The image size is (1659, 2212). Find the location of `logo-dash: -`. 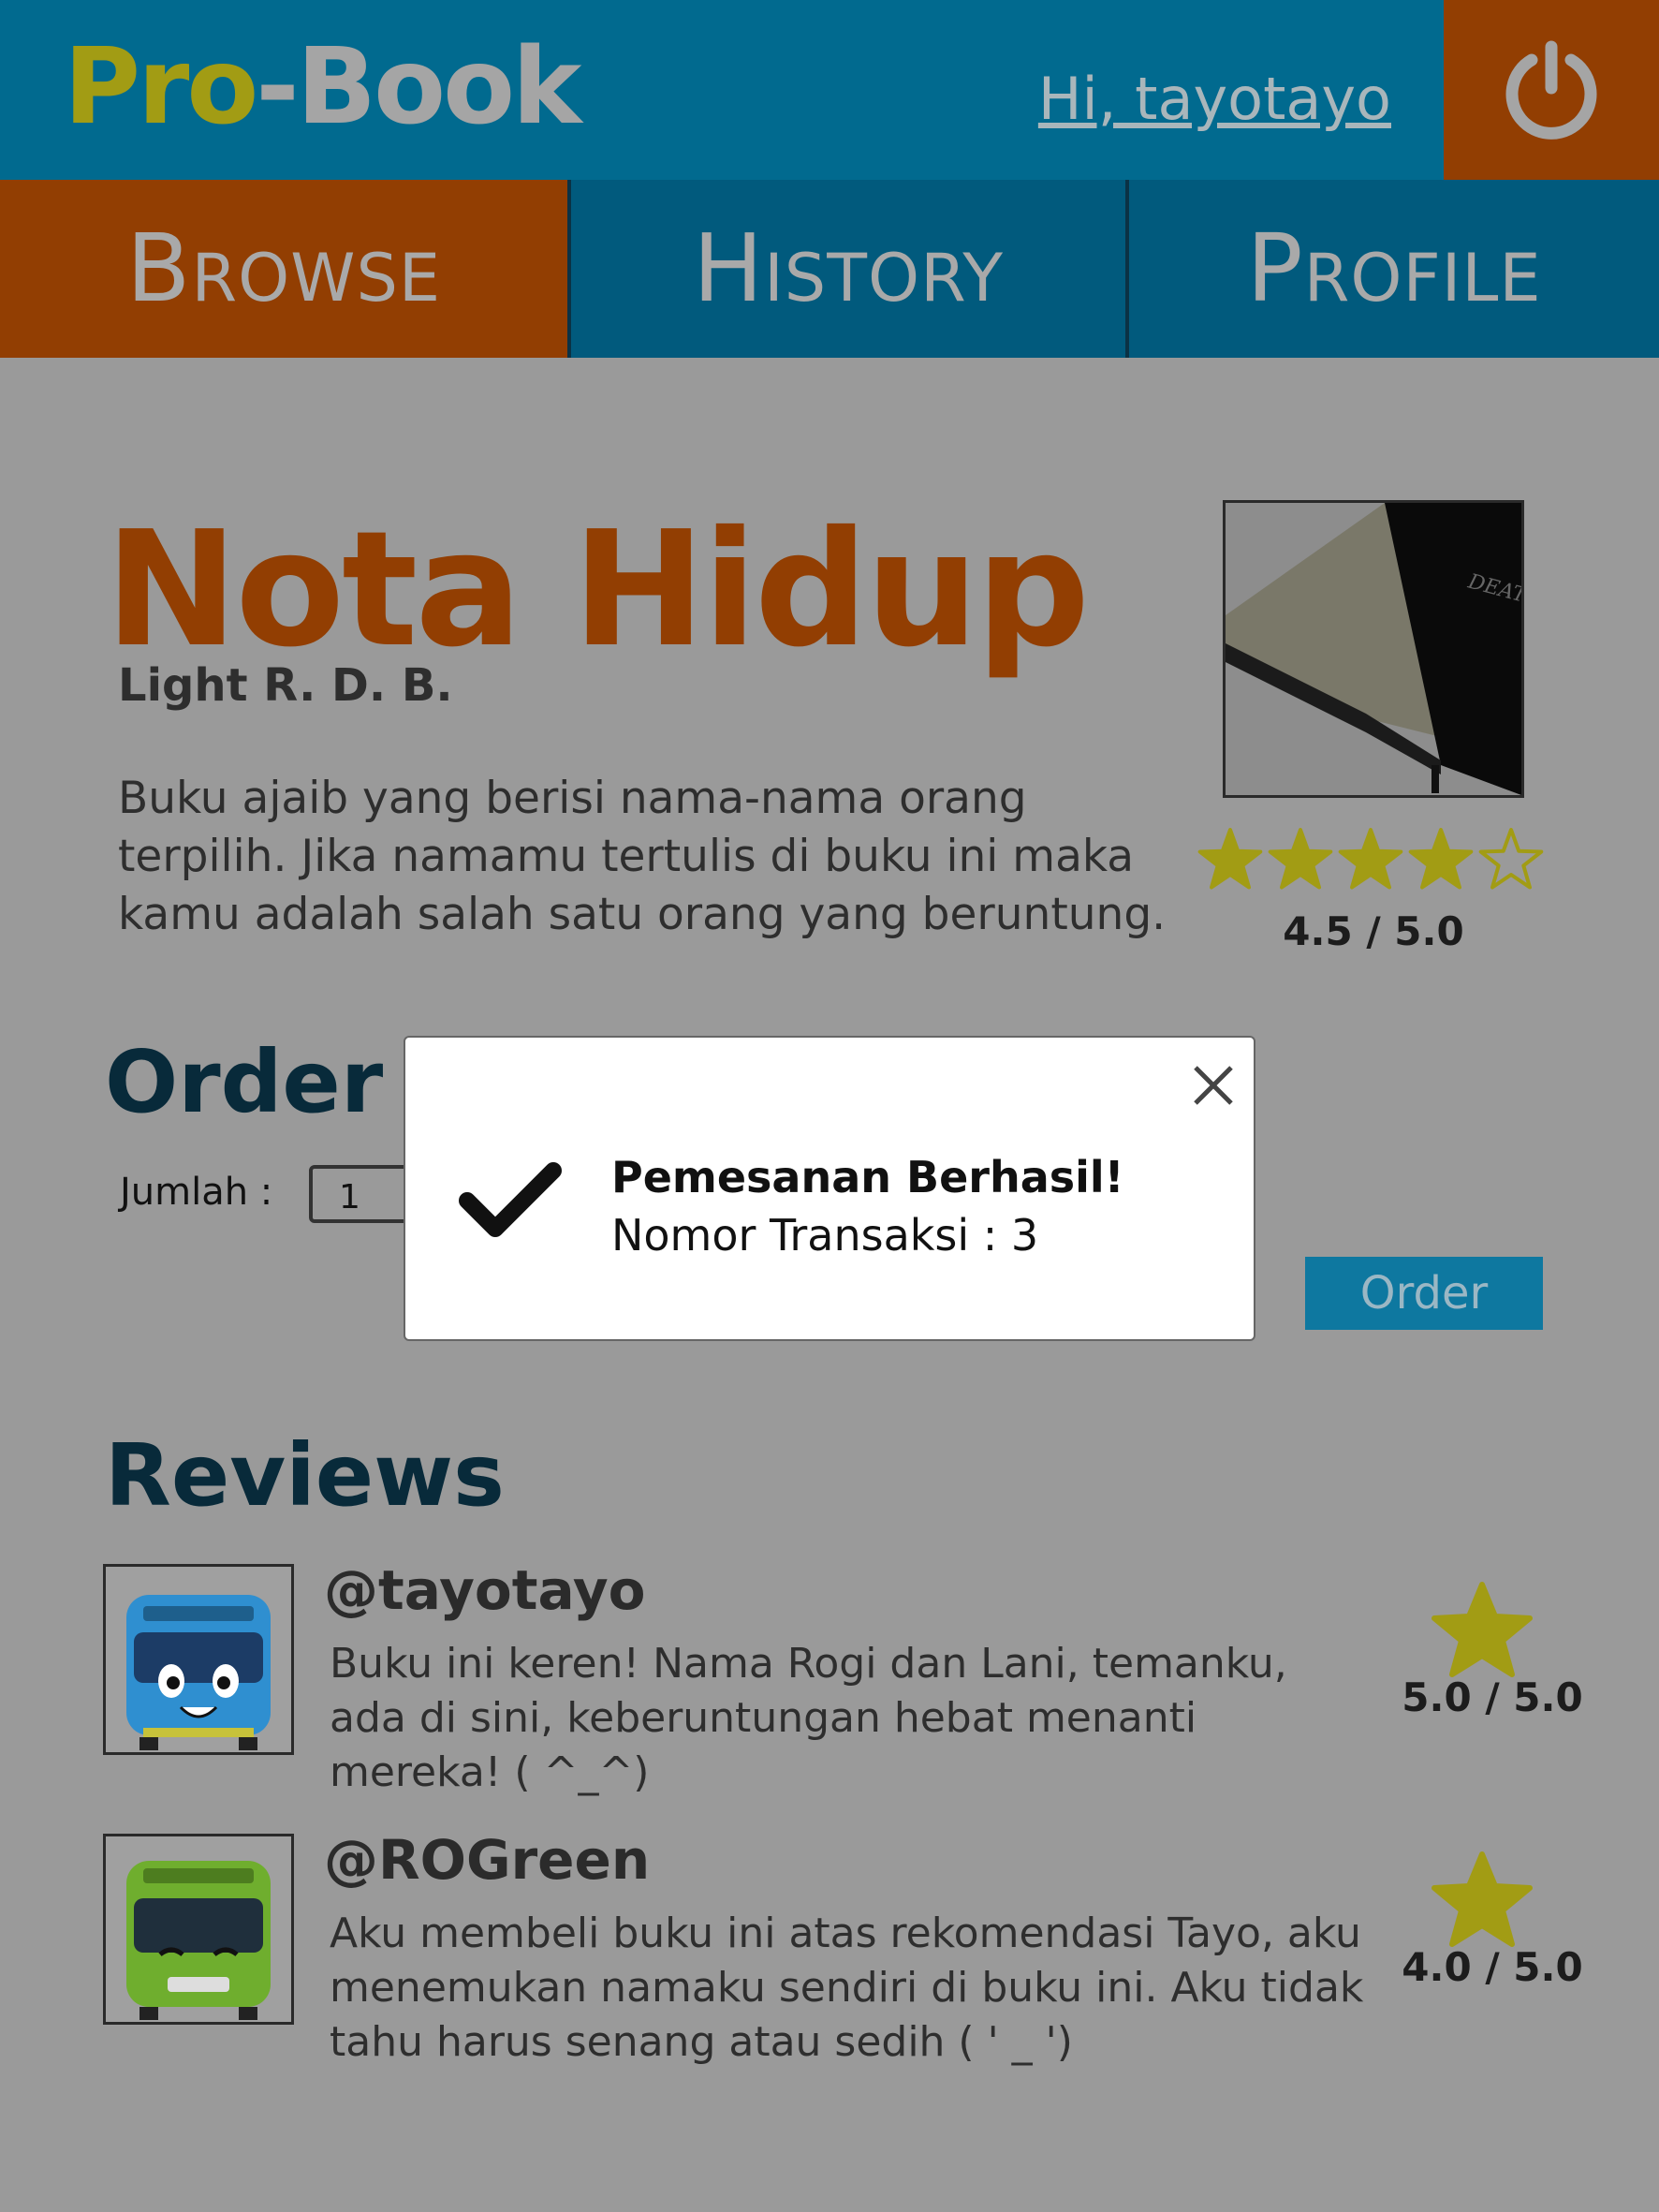

logo-dash: - is located at coordinates (278, 87).